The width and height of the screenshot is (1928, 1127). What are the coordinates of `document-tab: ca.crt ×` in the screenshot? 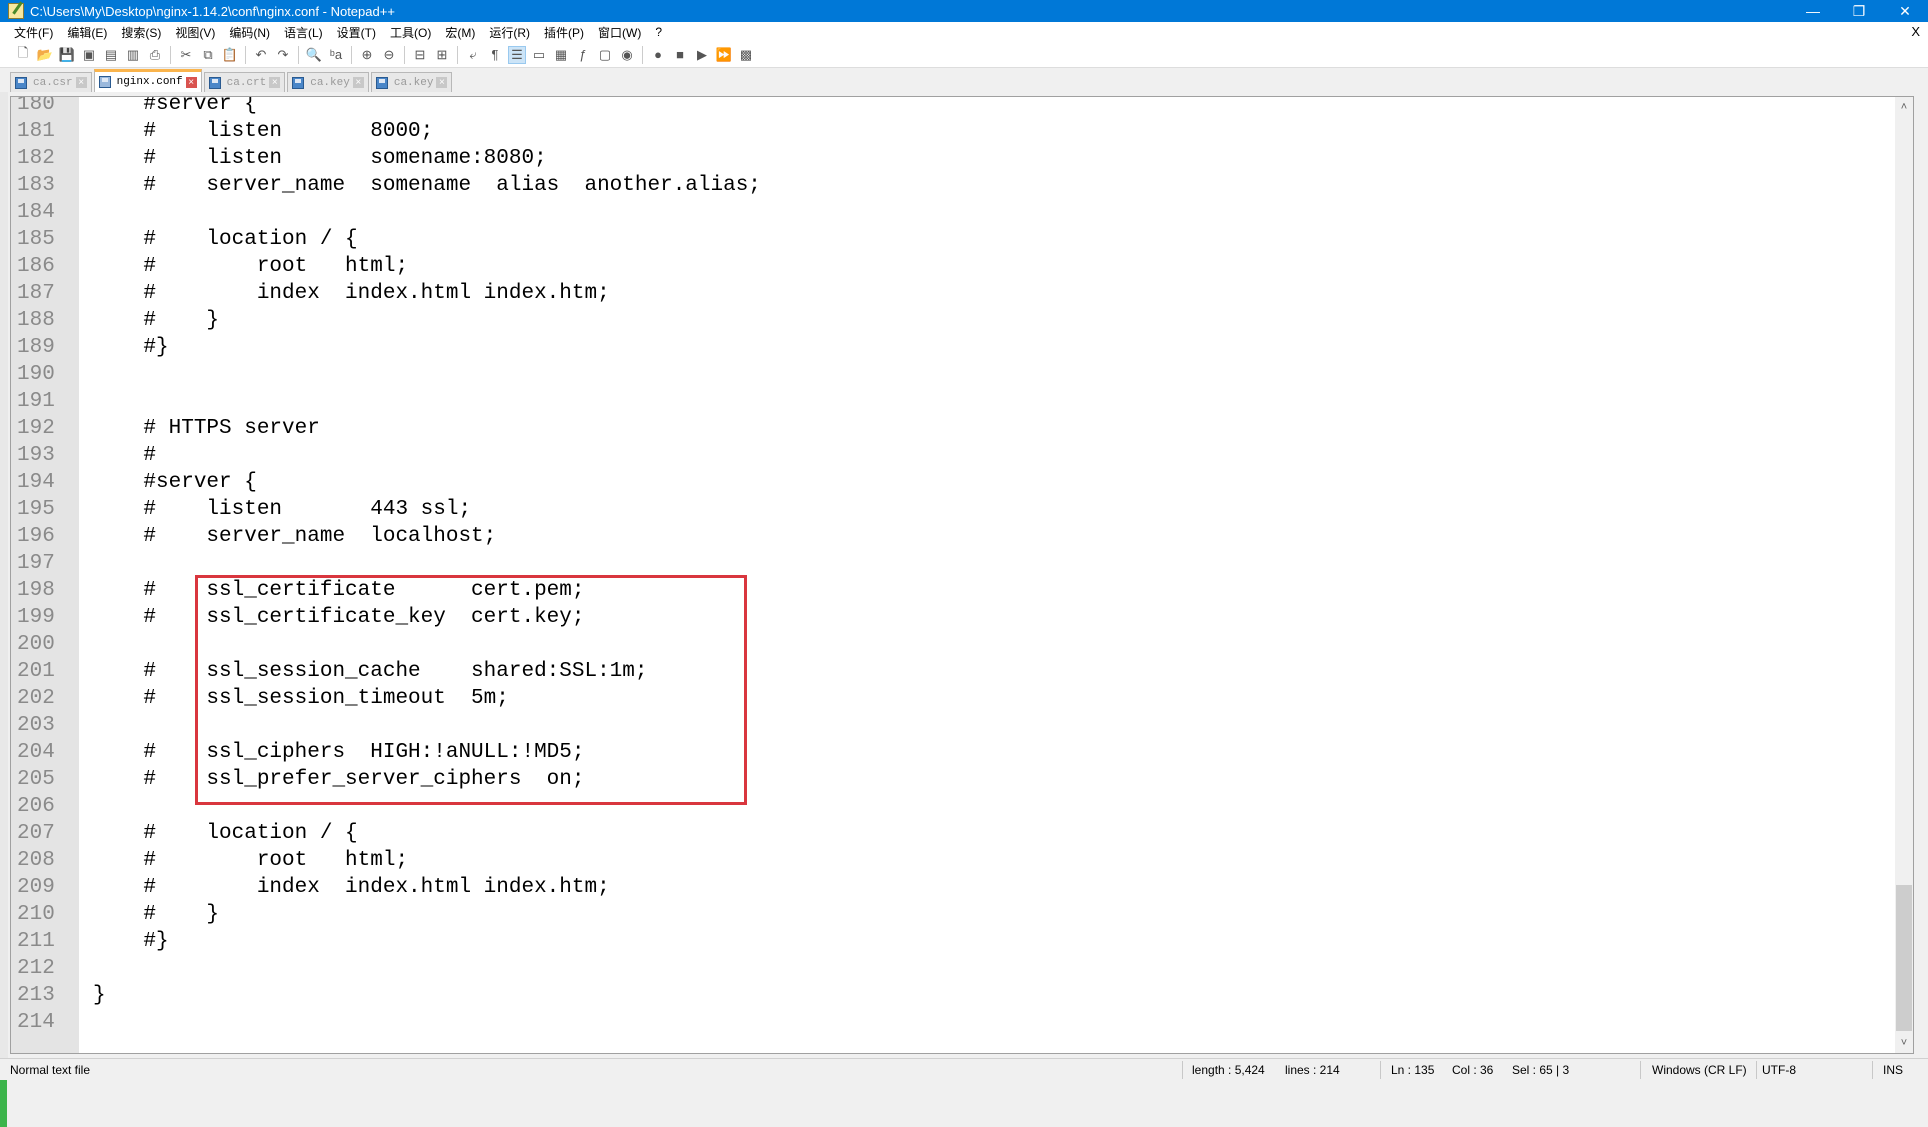 It's located at (244, 82).